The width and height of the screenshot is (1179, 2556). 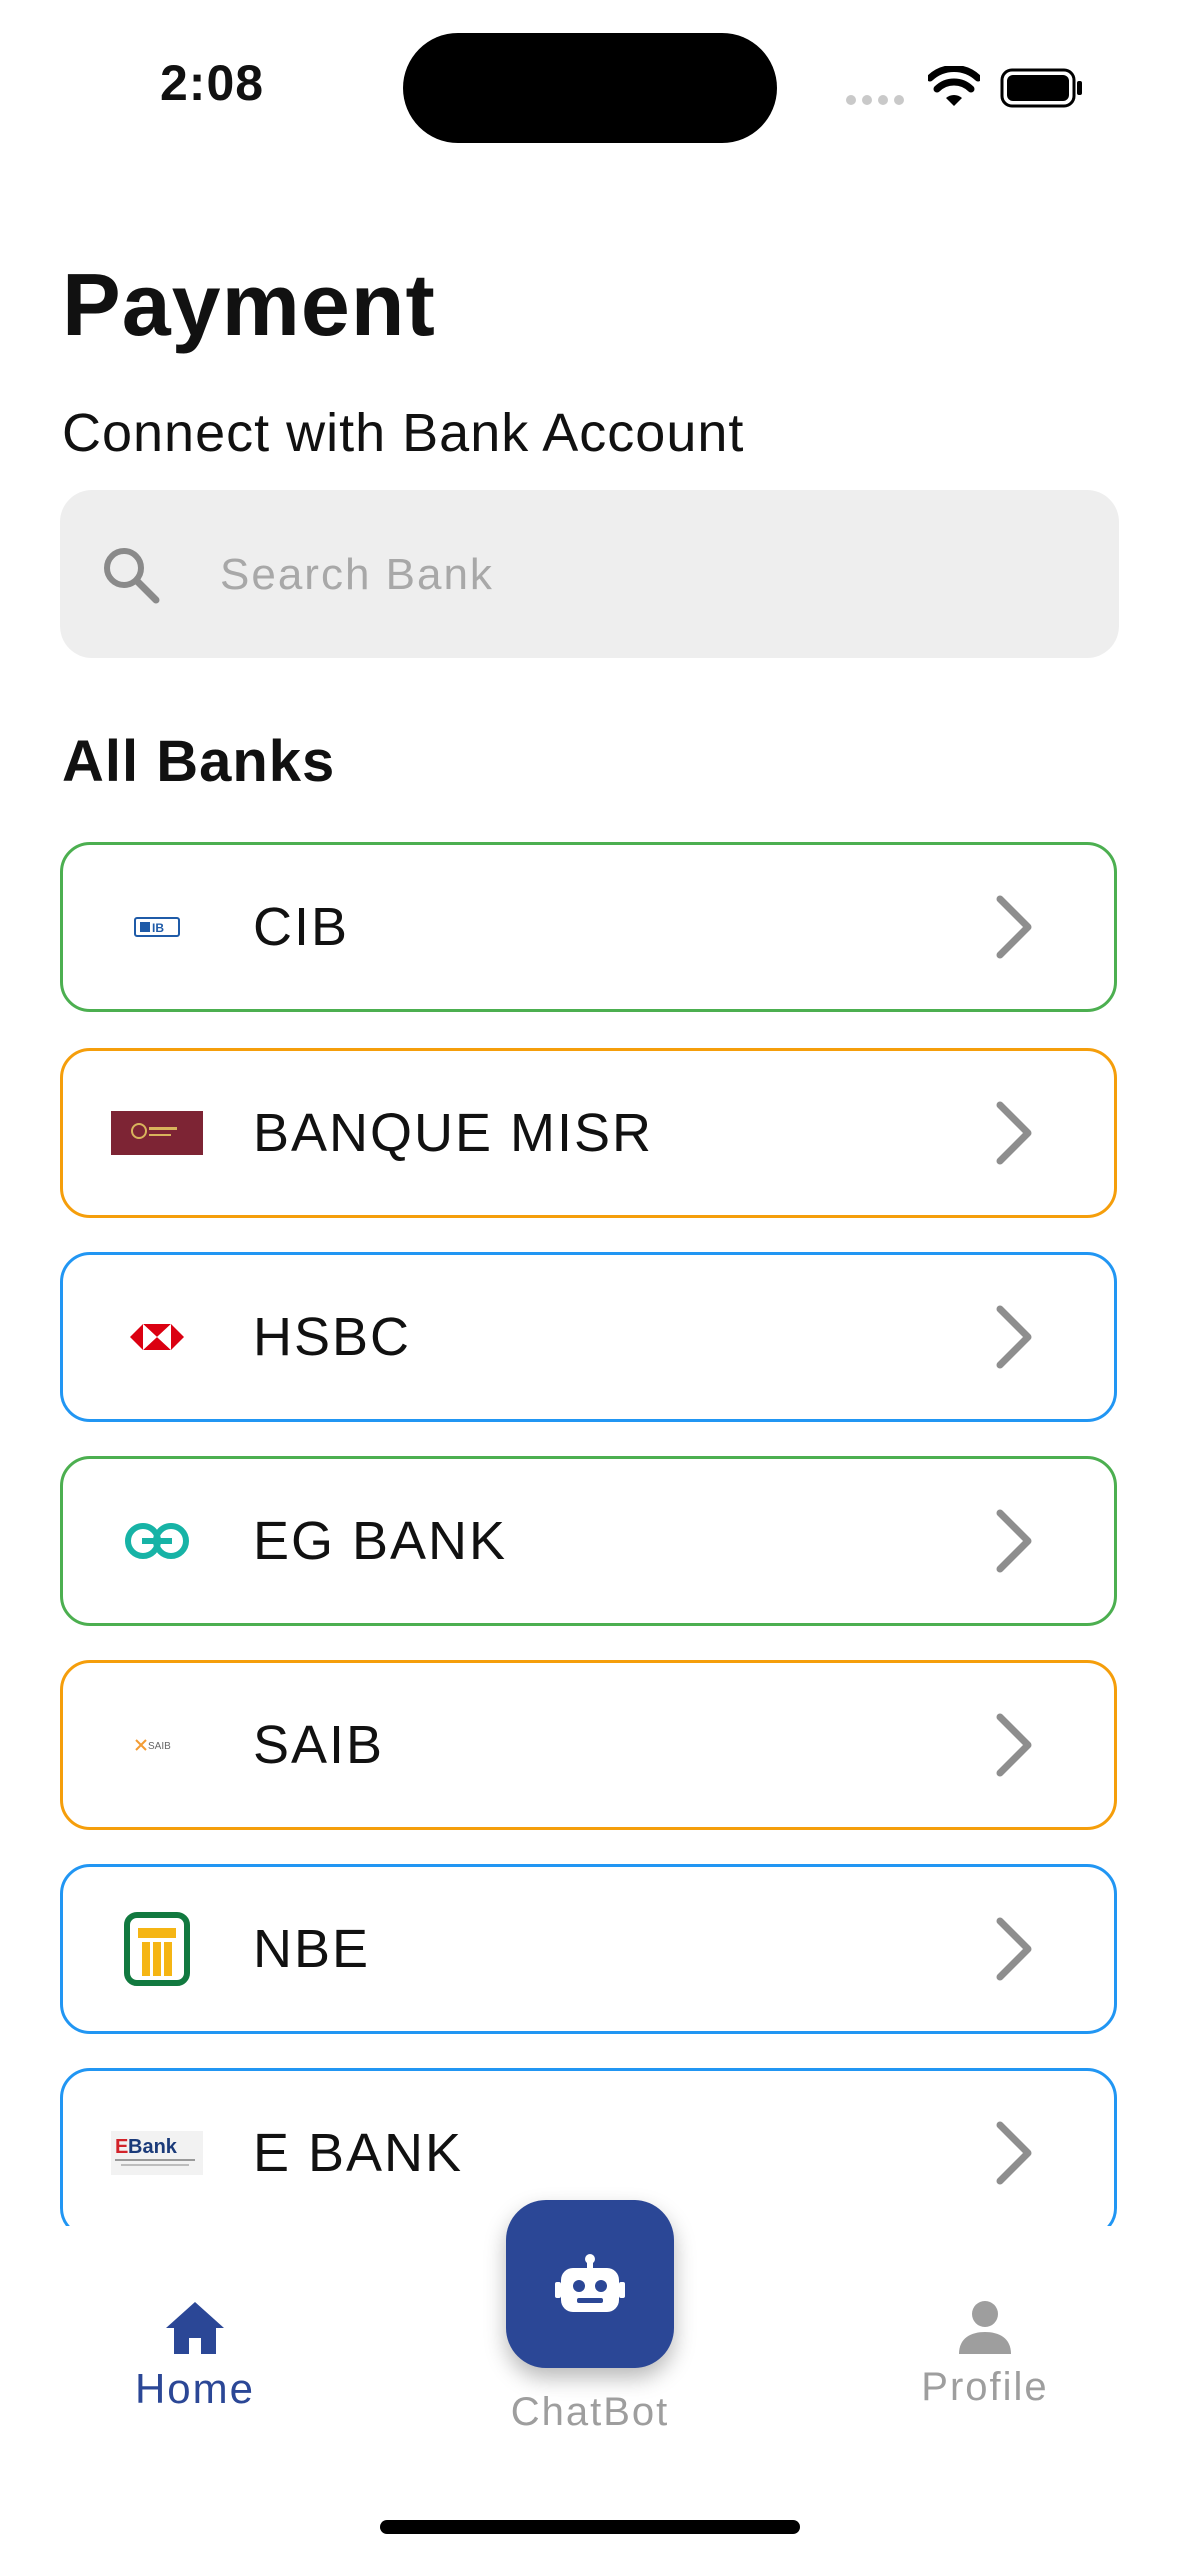 I want to click on svg-text: IB, so click(x=158, y=928).